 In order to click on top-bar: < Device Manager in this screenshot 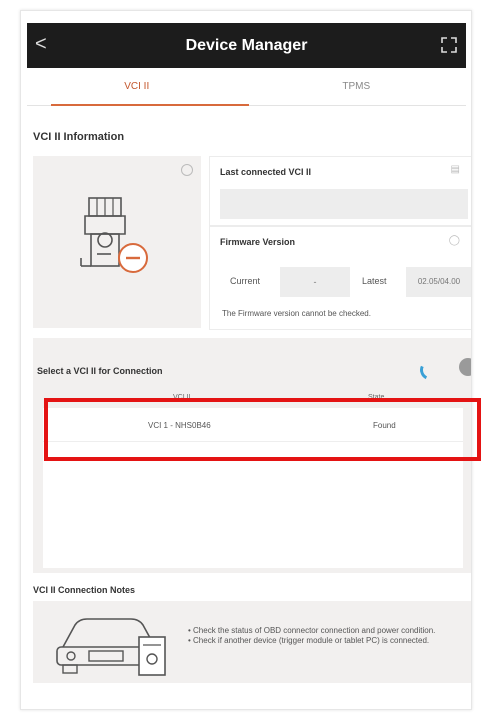, I will do `click(246, 45)`.